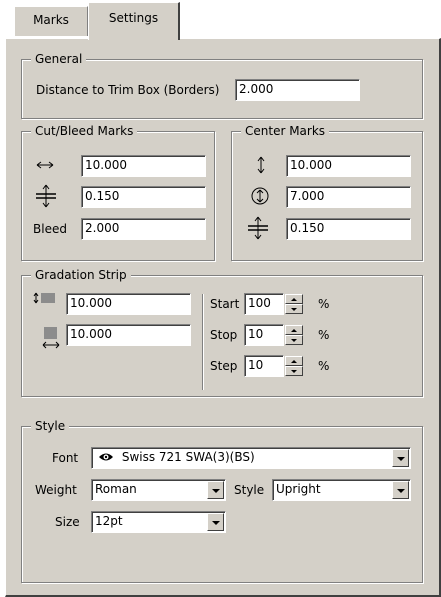 The image size is (441, 597). I want to click on stop-percent: %, so click(324, 335).